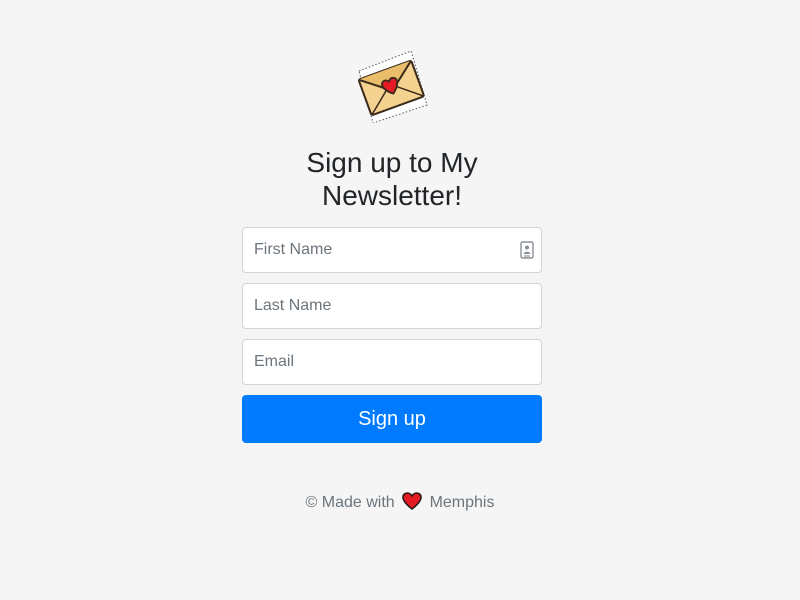 Image resolution: width=800 pixels, height=600 pixels. I want to click on first-name-field, so click(392, 250).